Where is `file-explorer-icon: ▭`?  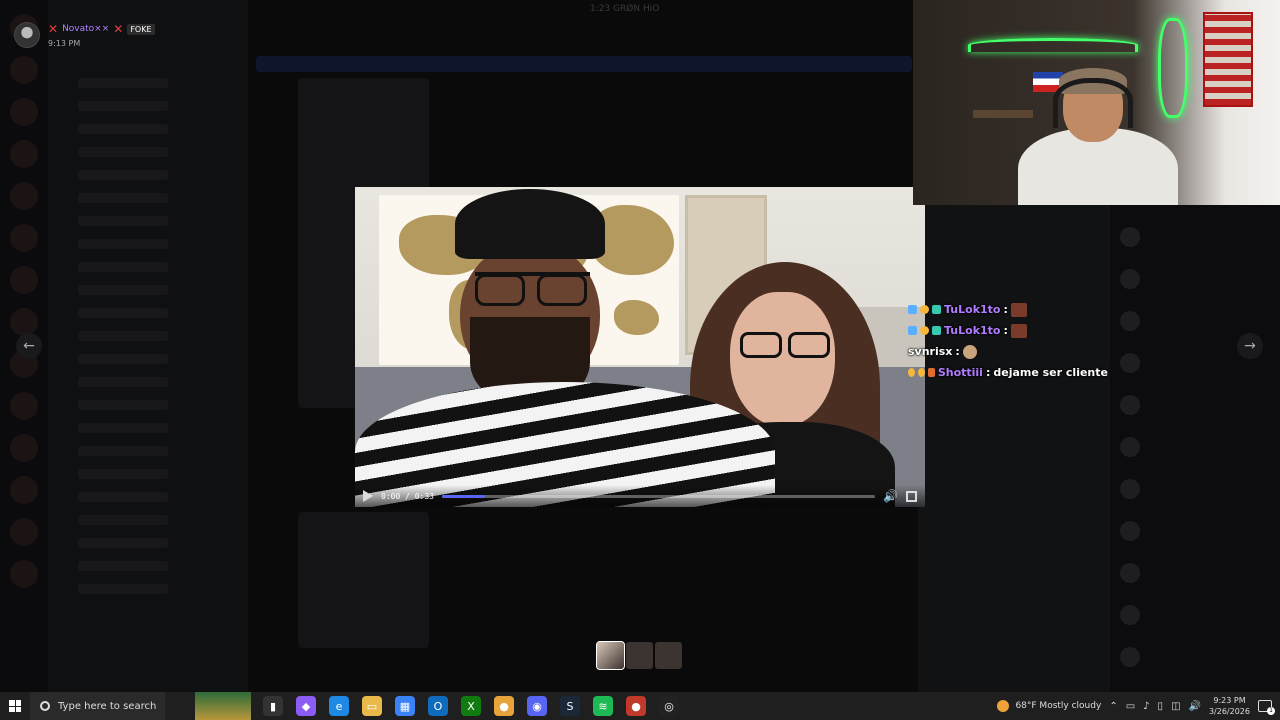 file-explorer-icon: ▭ is located at coordinates (372, 706).